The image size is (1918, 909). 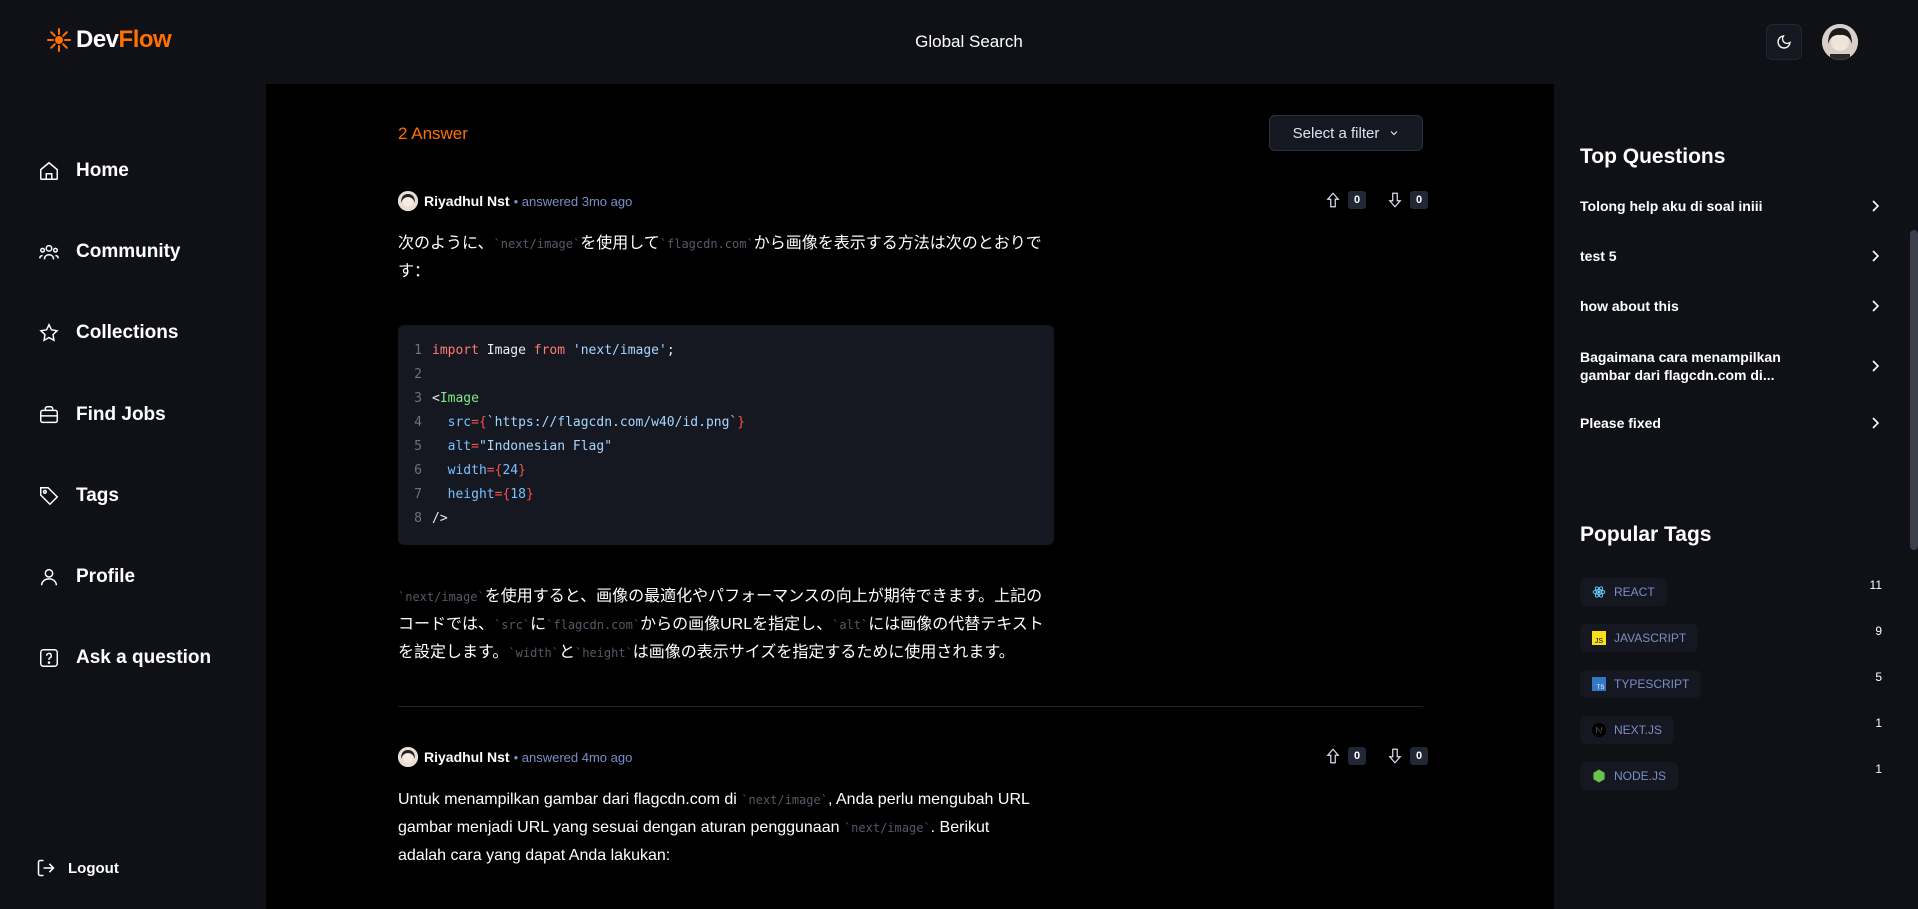 I want to click on logout-label: Logout, so click(x=93, y=868).